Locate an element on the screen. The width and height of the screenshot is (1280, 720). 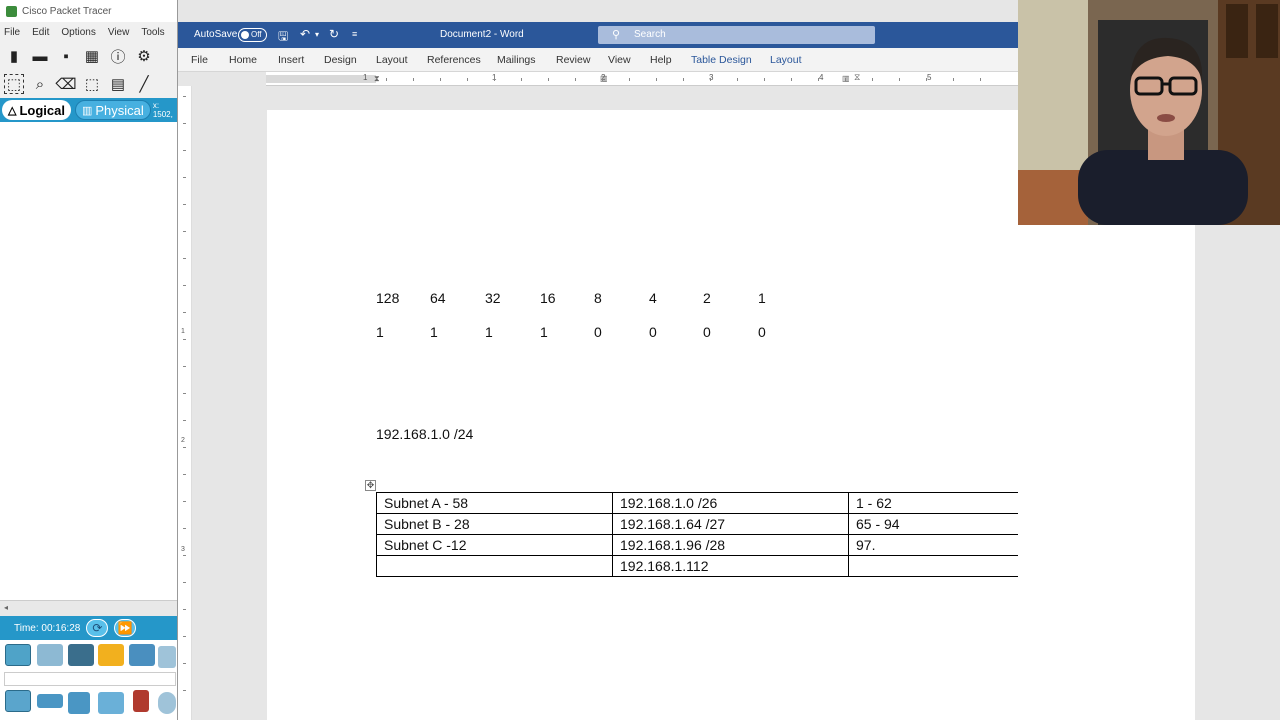
pt-workspace-tabs: △ Logical ▥ Physical x: 1502, is located at coordinates (88, 110).